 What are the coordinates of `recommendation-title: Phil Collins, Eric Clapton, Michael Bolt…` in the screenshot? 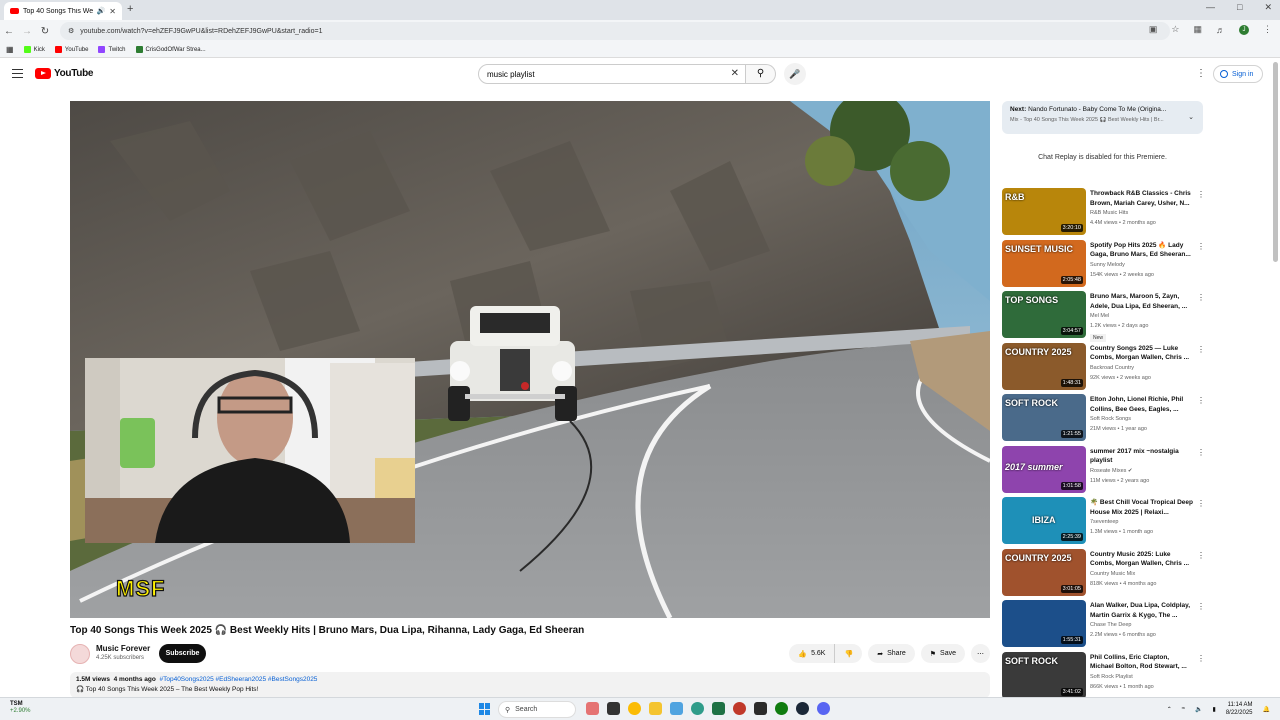 It's located at (1141, 662).